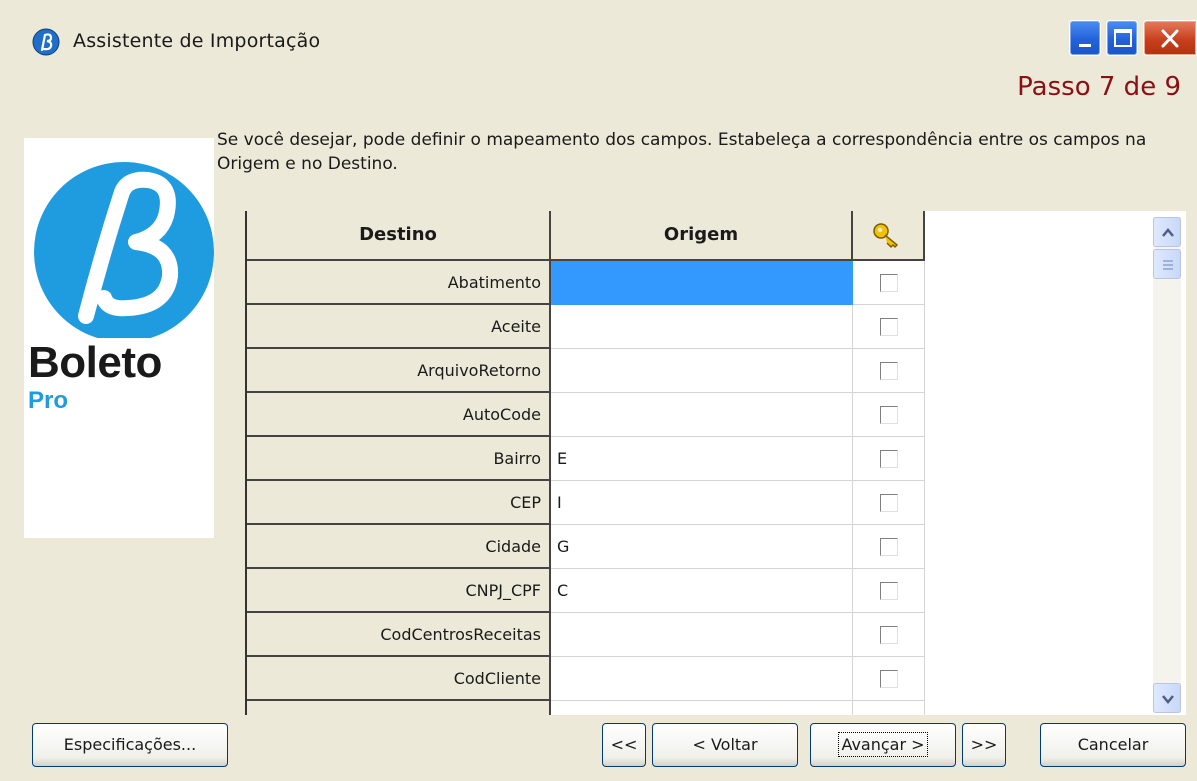 Image resolution: width=1197 pixels, height=781 pixels. What do you see at coordinates (399, 415) in the screenshot?
I see `destino-cell: AutoCode` at bounding box center [399, 415].